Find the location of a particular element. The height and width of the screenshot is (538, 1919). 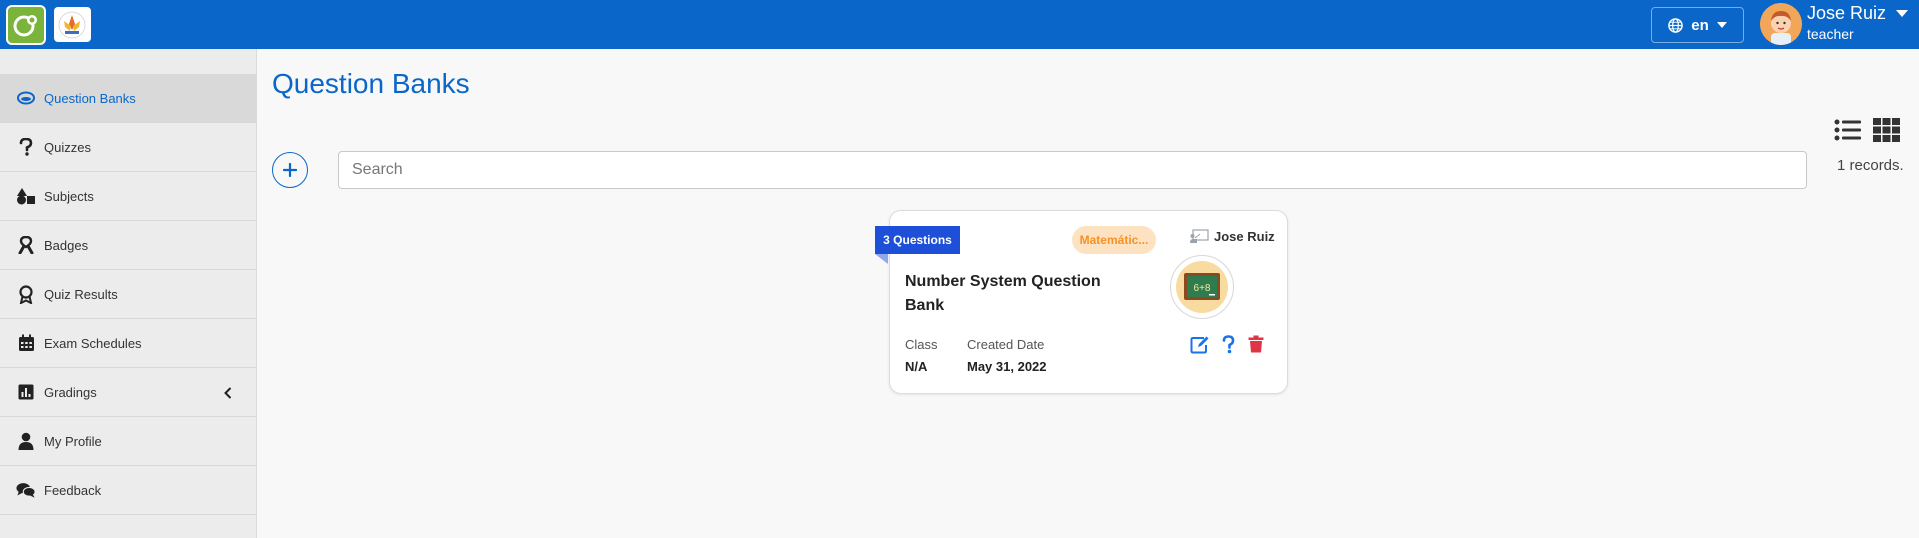

sidebar-item-label: Exam Schedules is located at coordinates (93, 343).